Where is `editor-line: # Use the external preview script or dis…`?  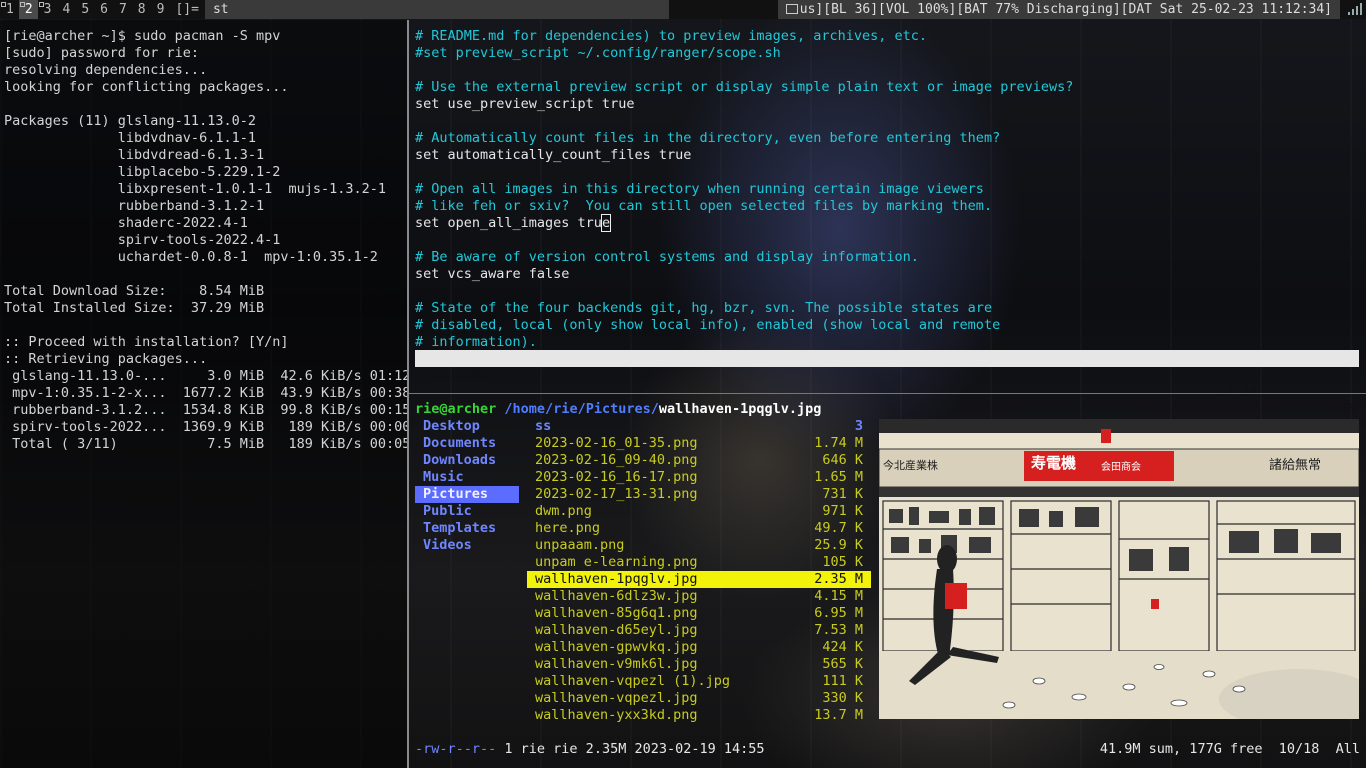 editor-line: # Use the external preview script or dis… is located at coordinates (887, 87).